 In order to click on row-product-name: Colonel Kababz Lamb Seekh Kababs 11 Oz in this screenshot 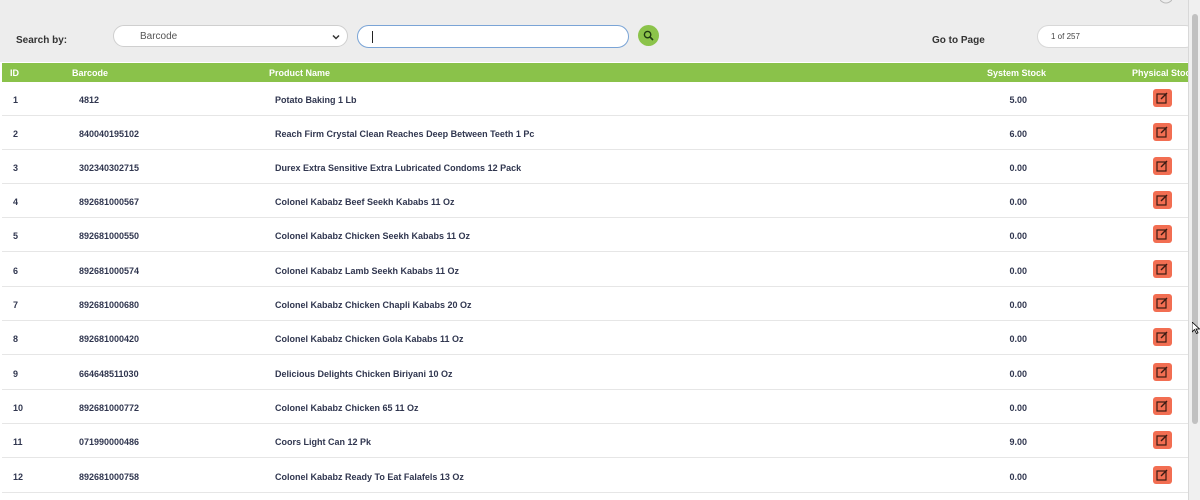, I will do `click(367, 271)`.